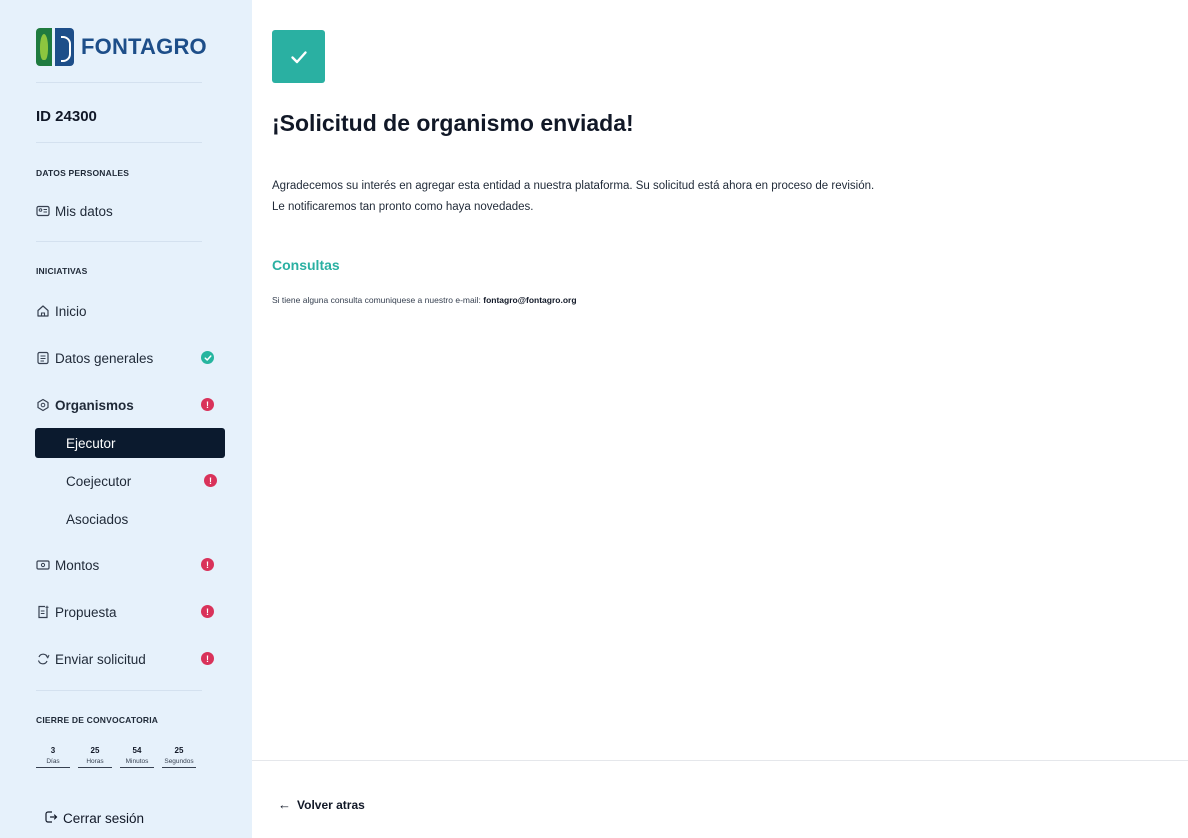  What do you see at coordinates (43, 612) in the screenshot?
I see `proposal-document-icon` at bounding box center [43, 612].